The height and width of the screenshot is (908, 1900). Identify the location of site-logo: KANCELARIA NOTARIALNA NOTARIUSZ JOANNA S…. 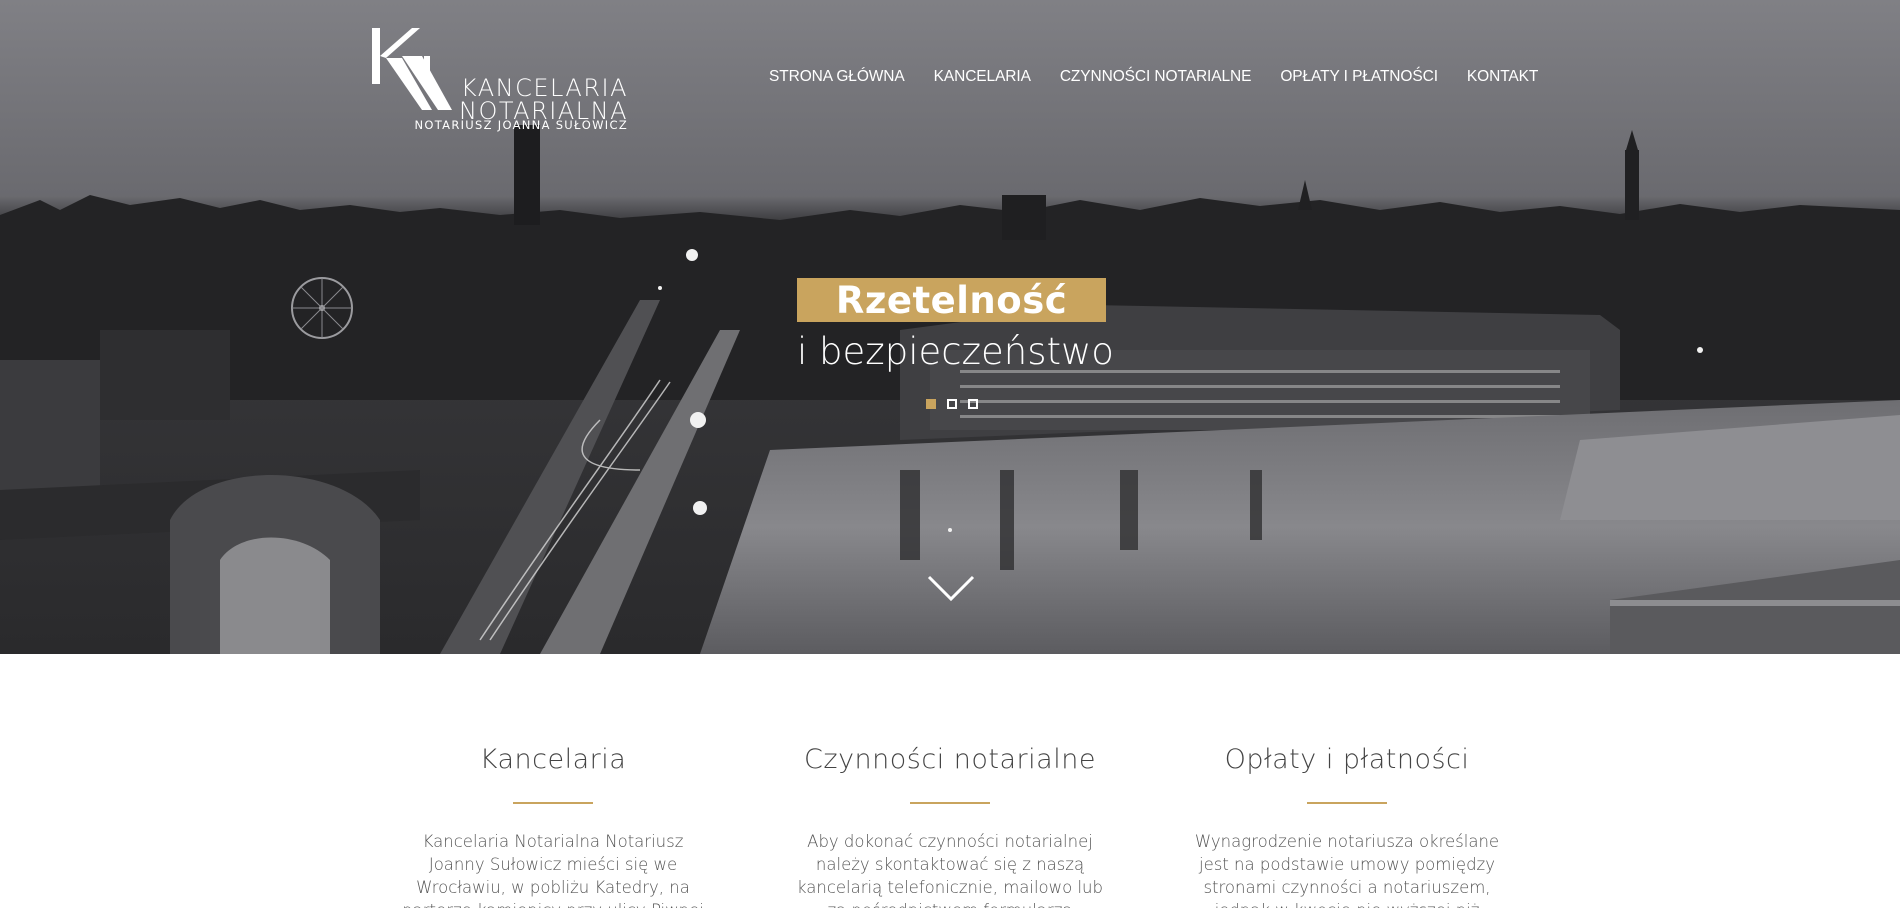
(502, 80).